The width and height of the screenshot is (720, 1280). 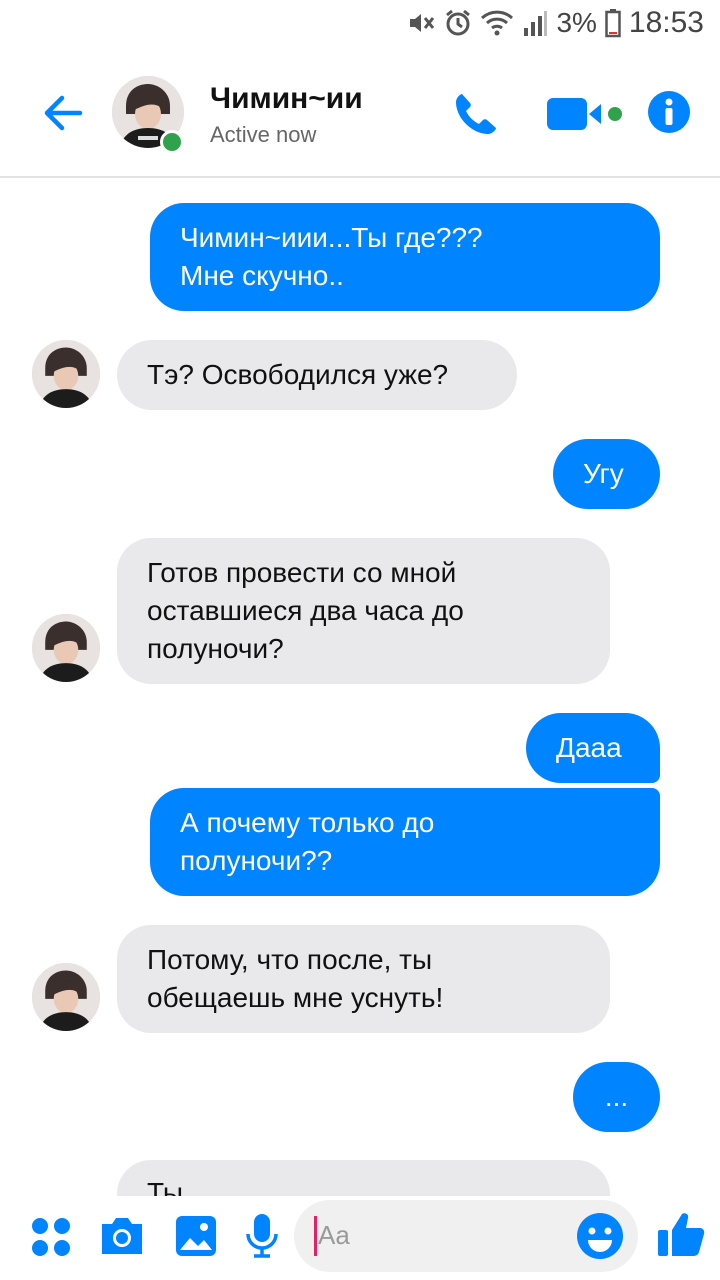 What do you see at coordinates (307, 822) in the screenshot?
I see `message-line: А почему только до` at bounding box center [307, 822].